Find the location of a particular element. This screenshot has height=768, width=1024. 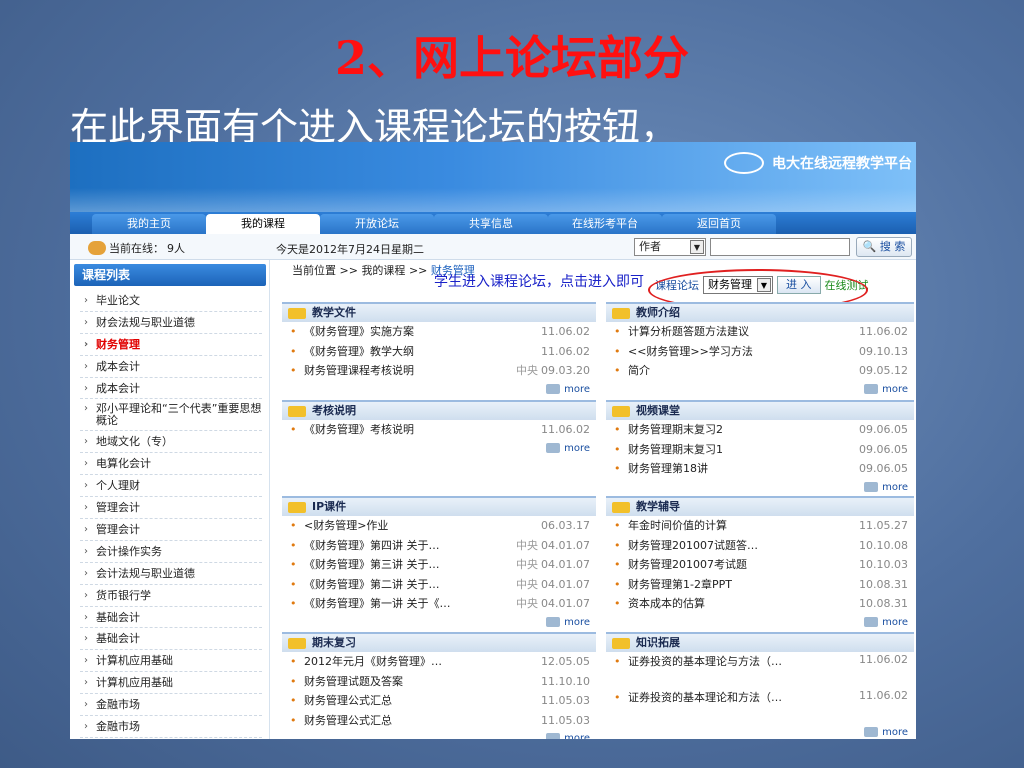

panel-title: 期末复习 is located at coordinates (334, 642).